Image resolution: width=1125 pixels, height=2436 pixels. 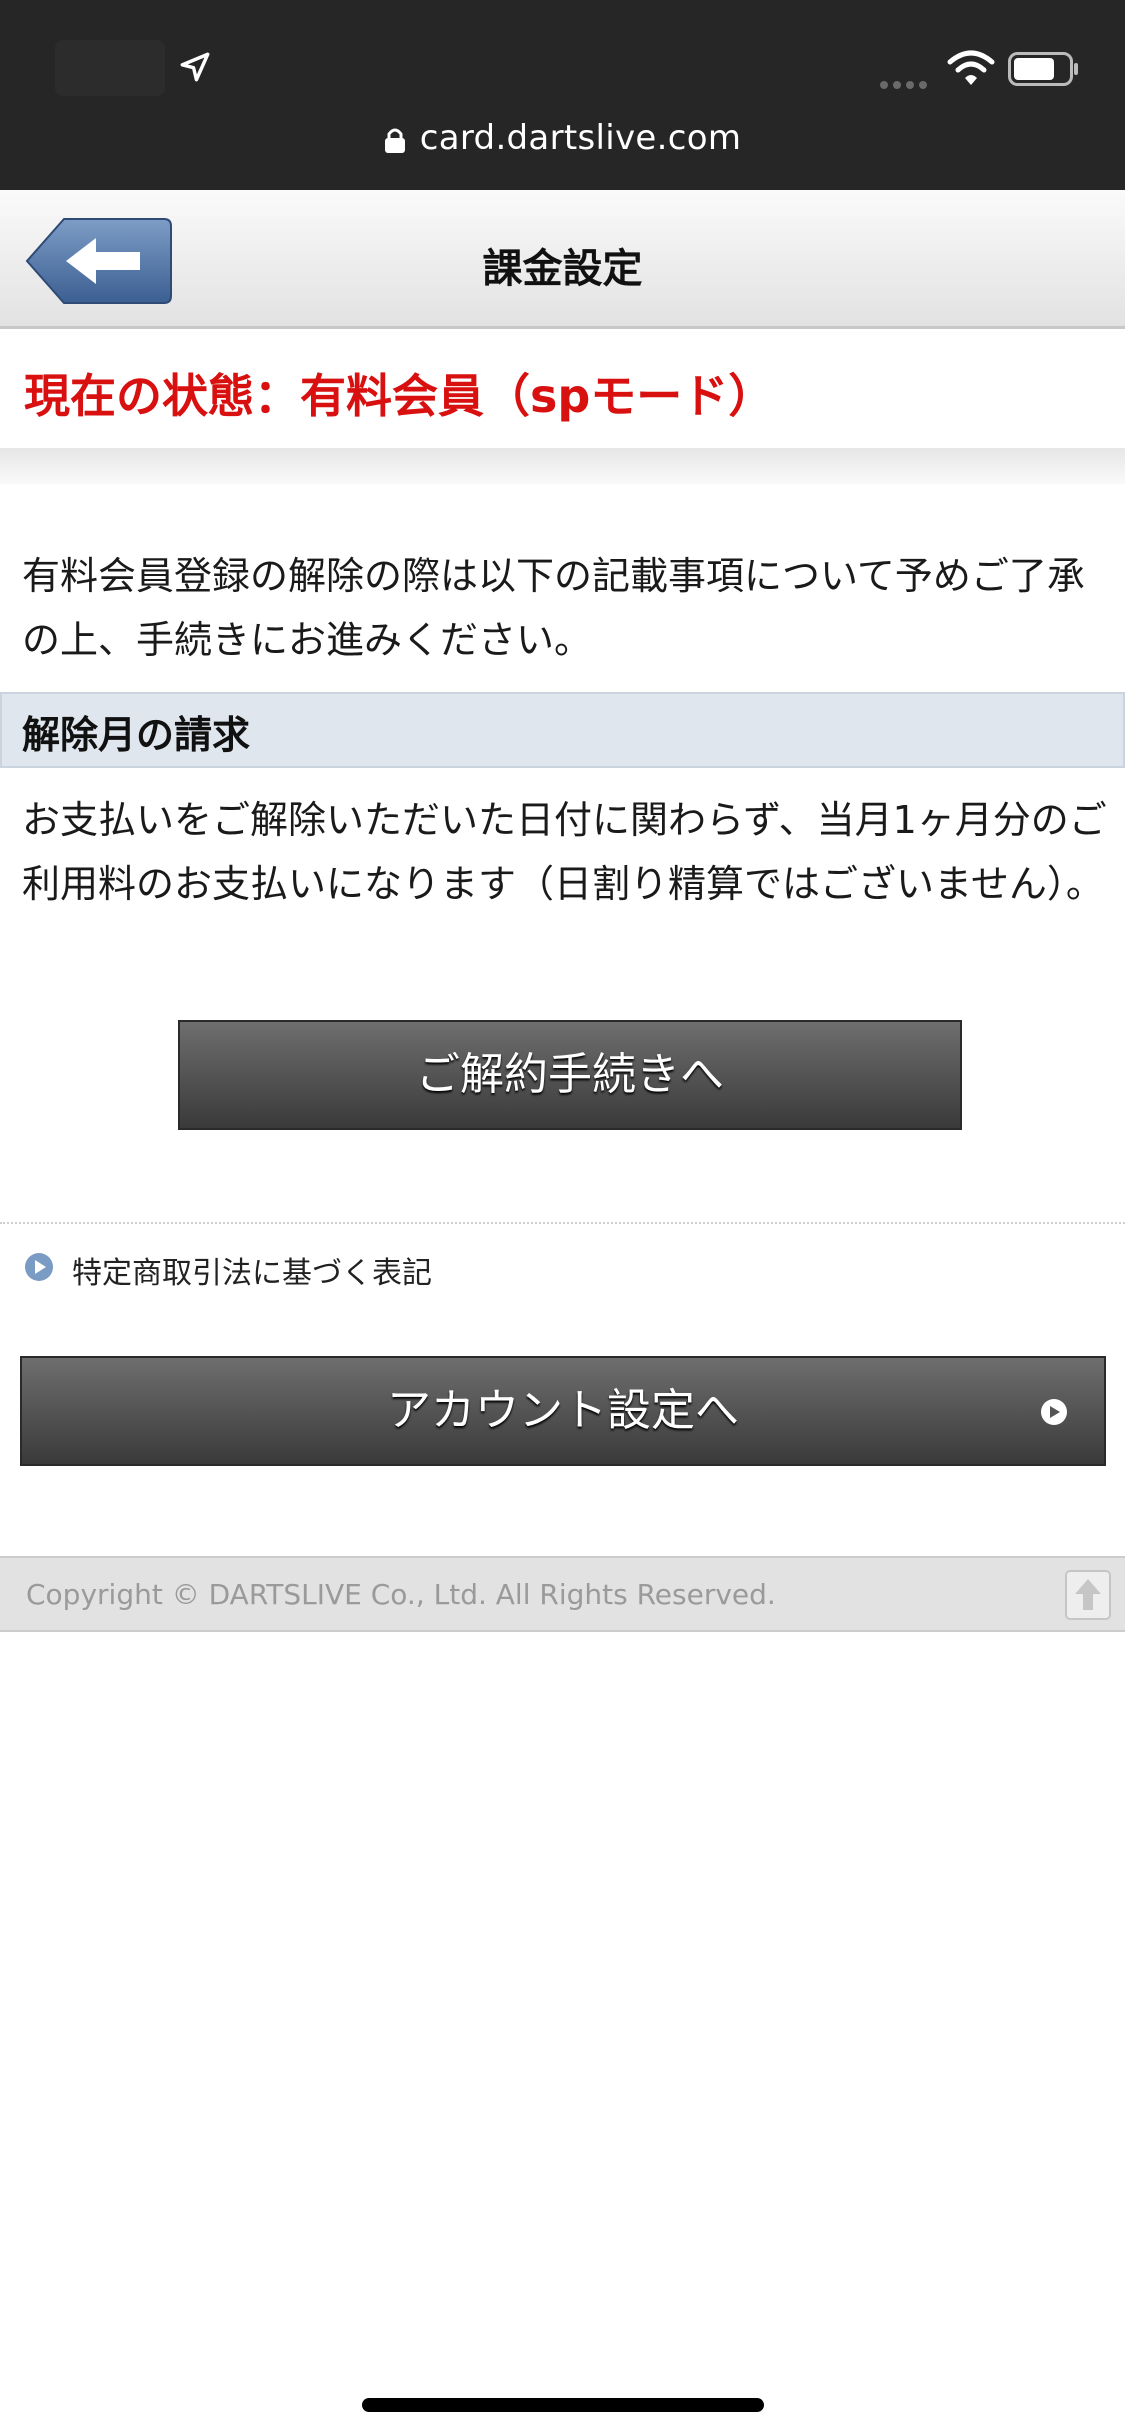 I want to click on location-arrow-icon, so click(x=195, y=67).